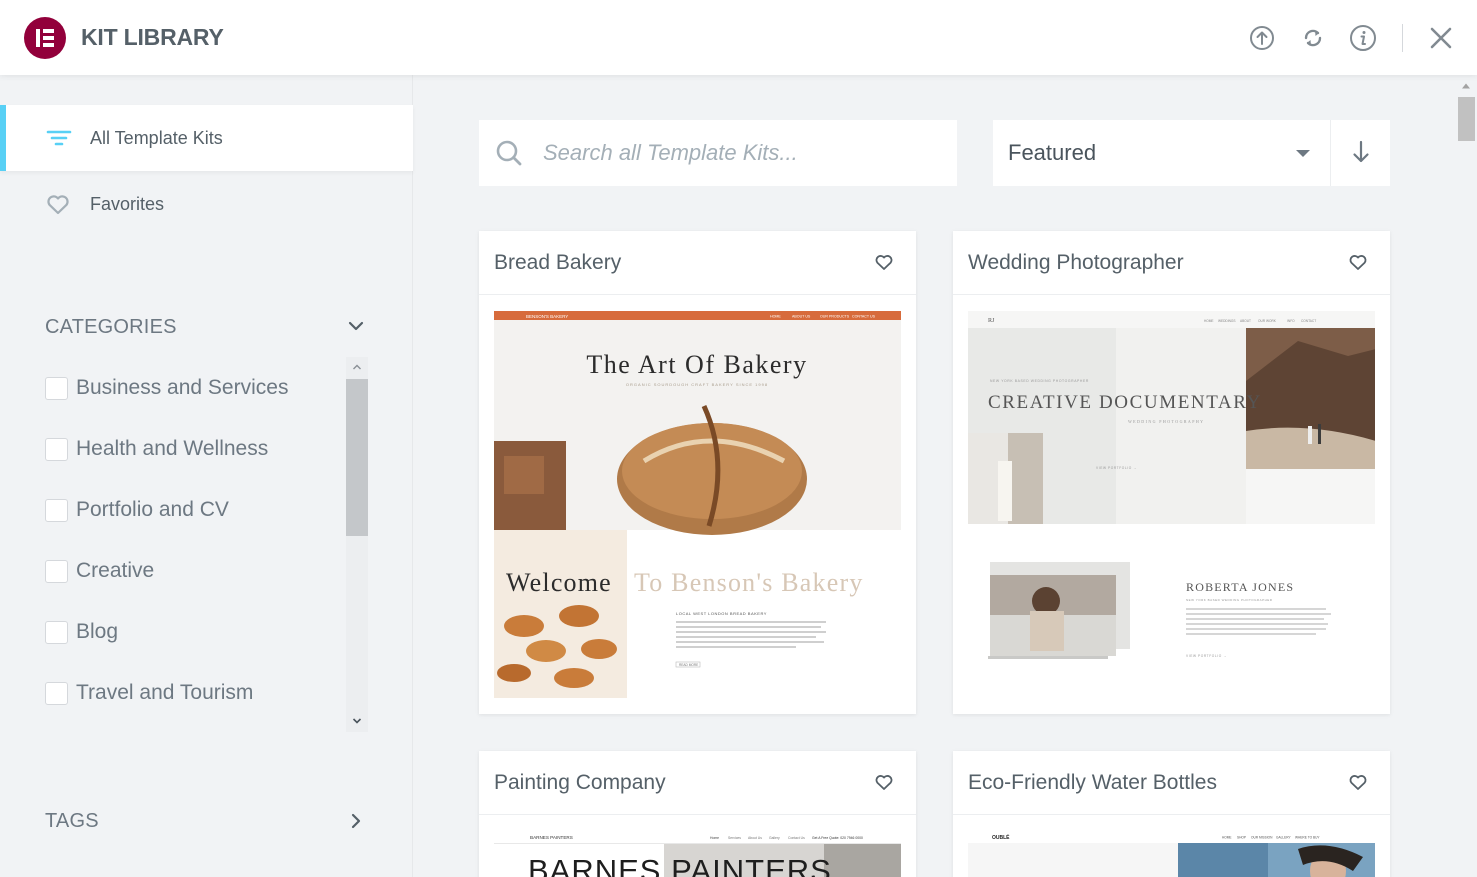 Image resolution: width=1477 pixels, height=877 pixels. What do you see at coordinates (137, 510) in the screenshot?
I see `category-portfolio-and-cv: Portfolio and CV` at bounding box center [137, 510].